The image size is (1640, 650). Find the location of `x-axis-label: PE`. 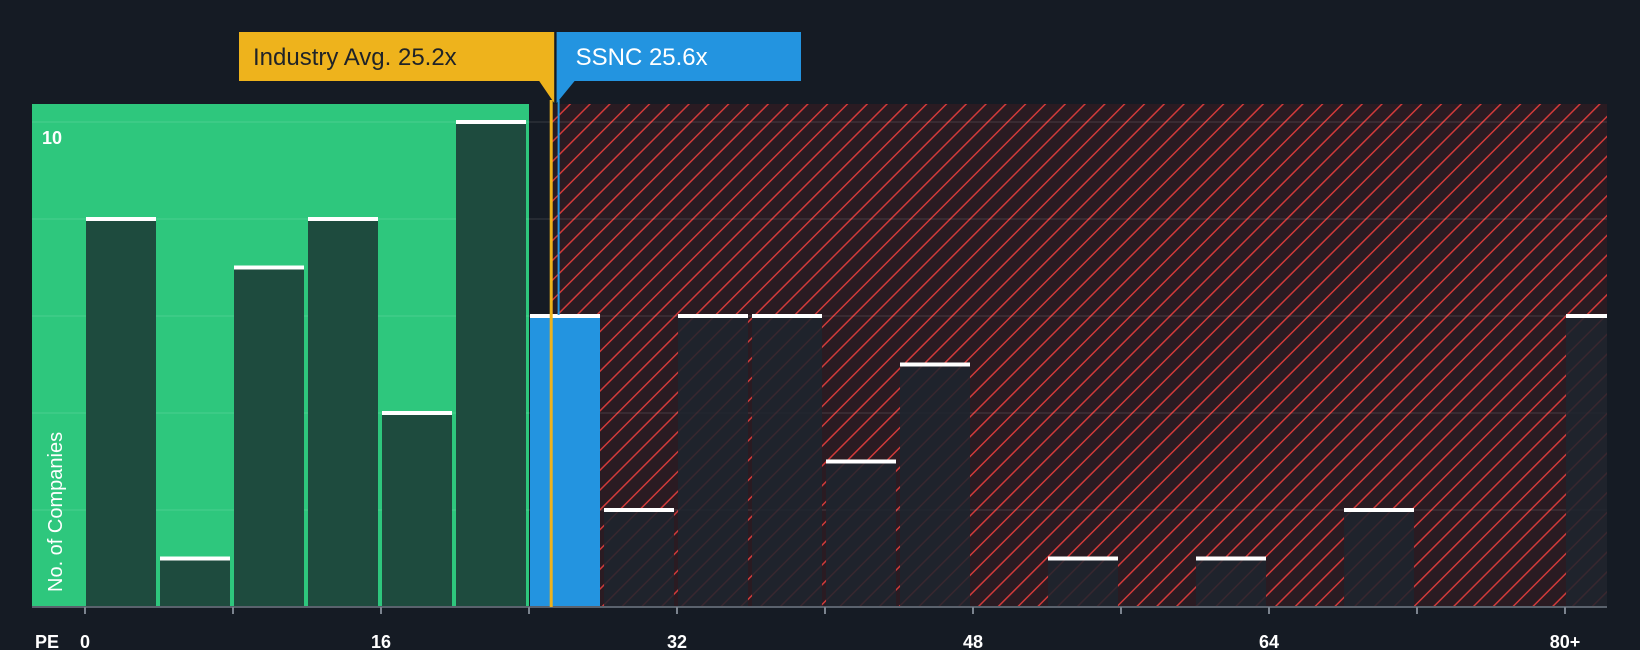

x-axis-label: PE is located at coordinates (47, 641).